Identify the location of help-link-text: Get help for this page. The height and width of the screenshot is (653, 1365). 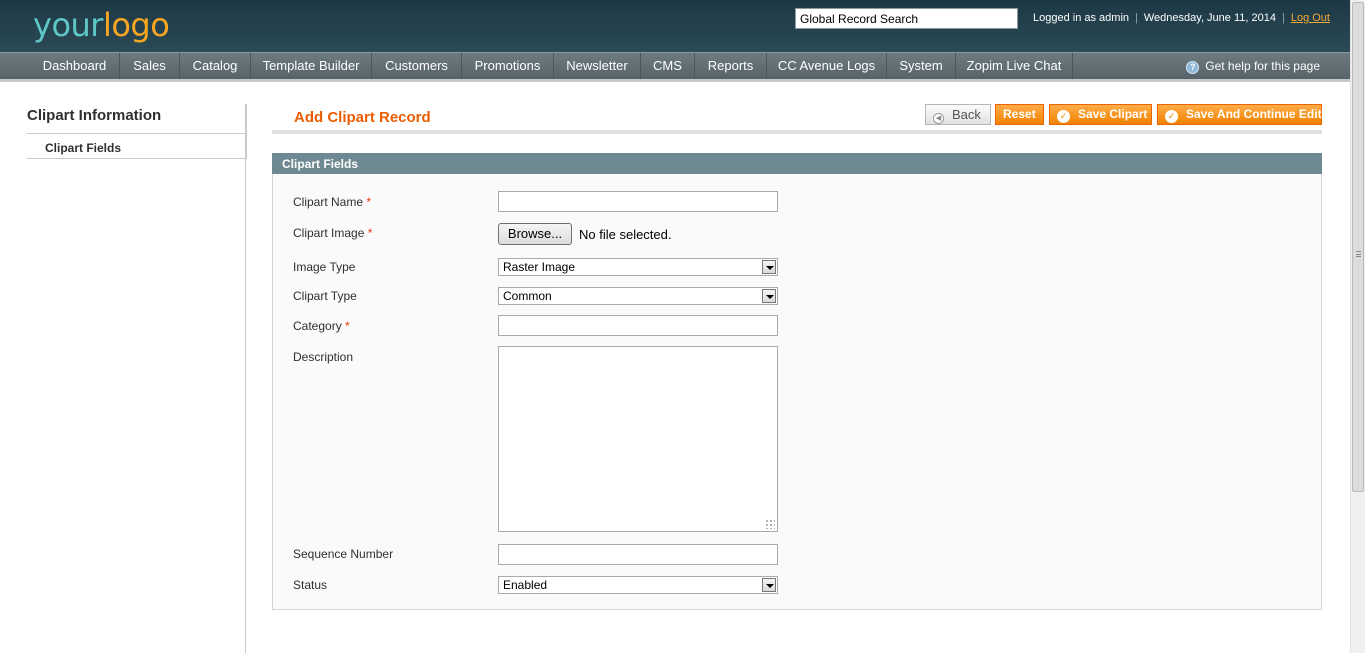
(1262, 66).